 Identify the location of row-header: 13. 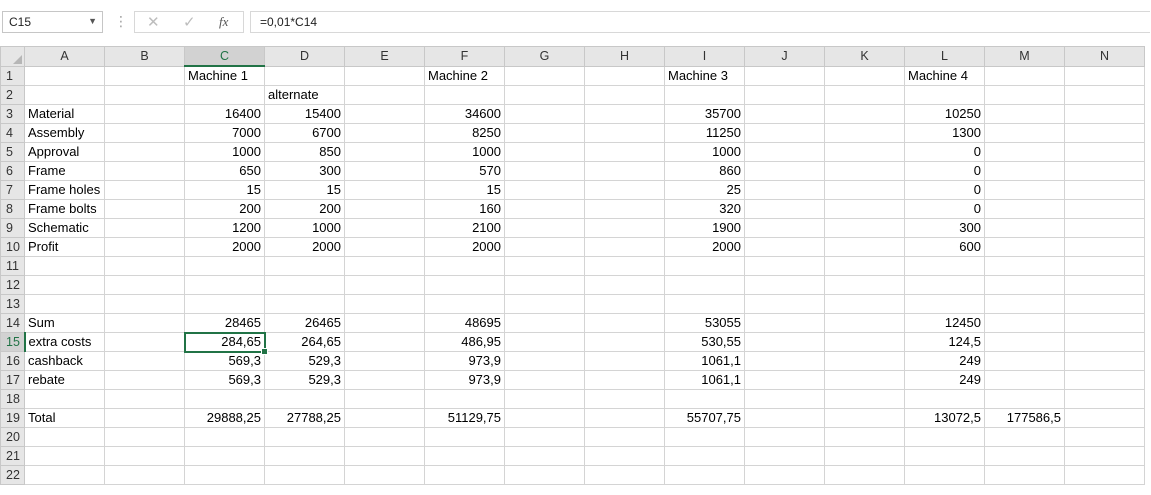
(12, 304).